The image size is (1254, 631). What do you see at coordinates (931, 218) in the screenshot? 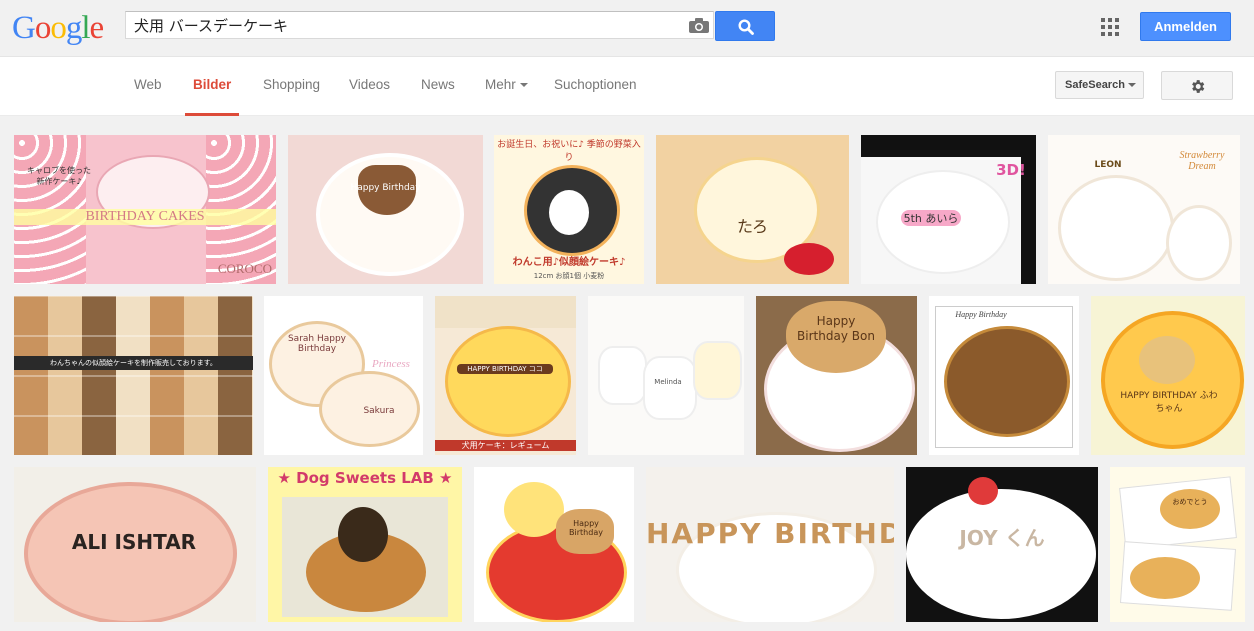
I see `image-caption-2: 5th あいら` at bounding box center [931, 218].